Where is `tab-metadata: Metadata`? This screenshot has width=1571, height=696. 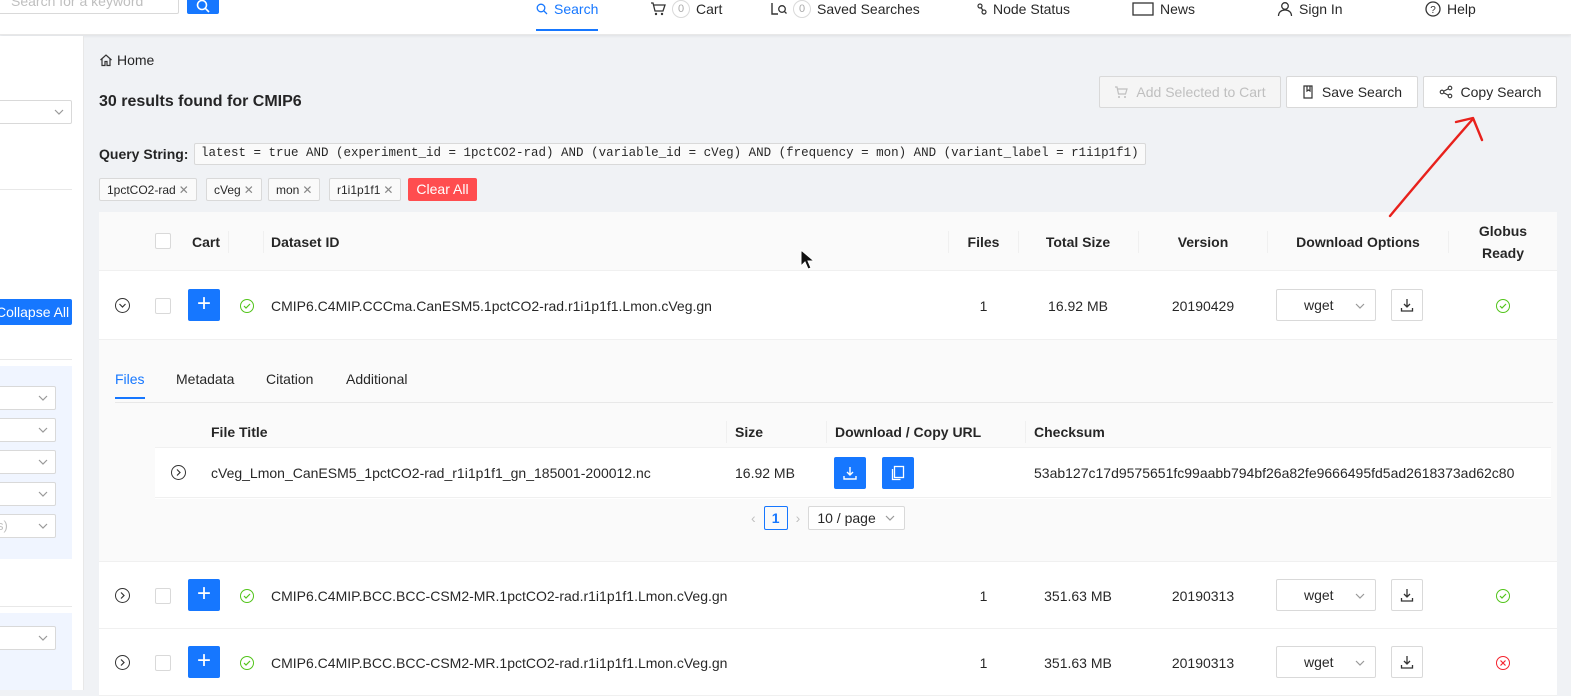 tab-metadata: Metadata is located at coordinates (205, 379).